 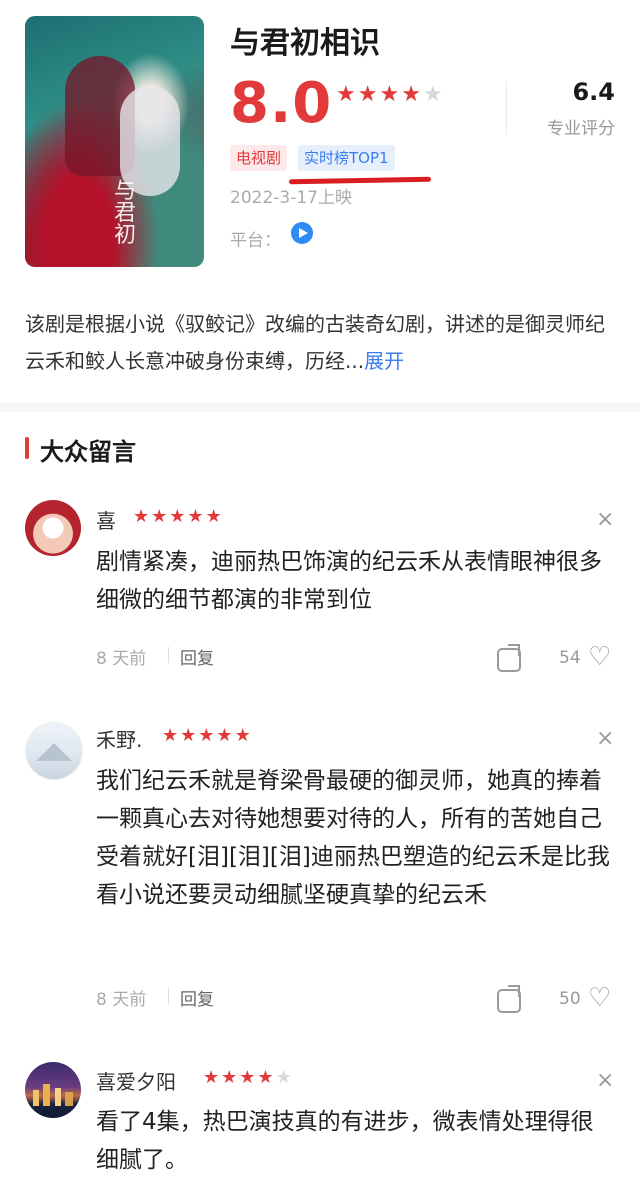 What do you see at coordinates (345, 1141) in the screenshot?
I see `comment-text: 看了4集，热巴演技真的有进步，微表情处理得很细腻了。` at bounding box center [345, 1141].